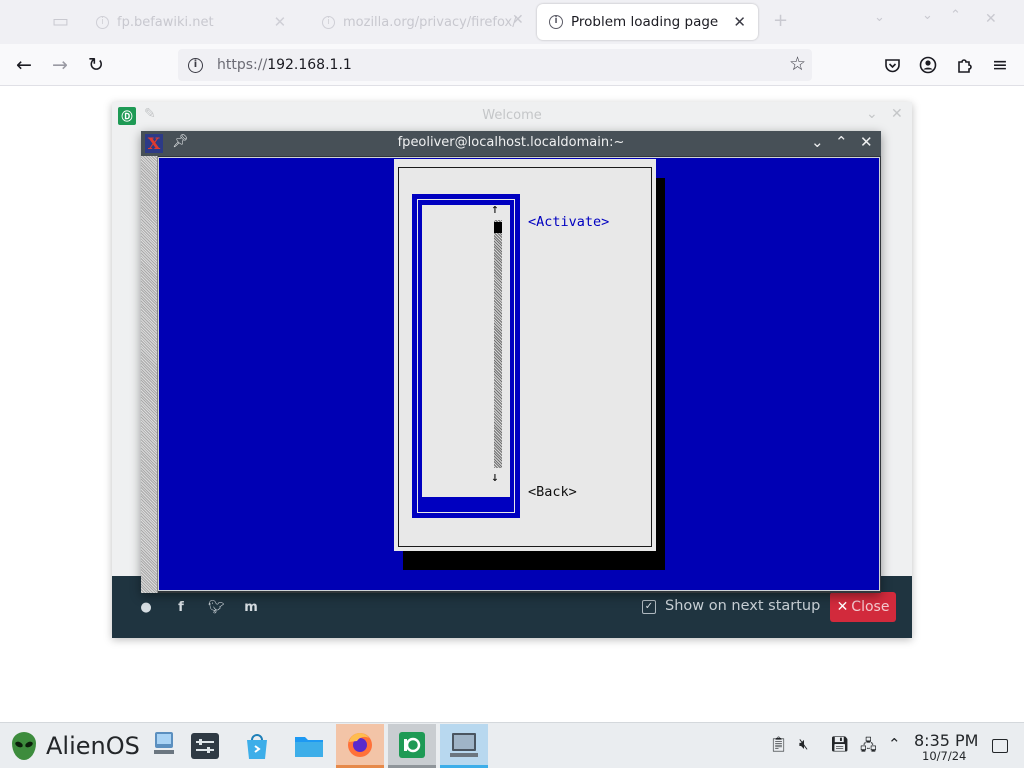 The width and height of the screenshot is (1024, 768). What do you see at coordinates (495, 477) in the screenshot?
I see `scroll-down-arrow-icon: ↓` at bounding box center [495, 477].